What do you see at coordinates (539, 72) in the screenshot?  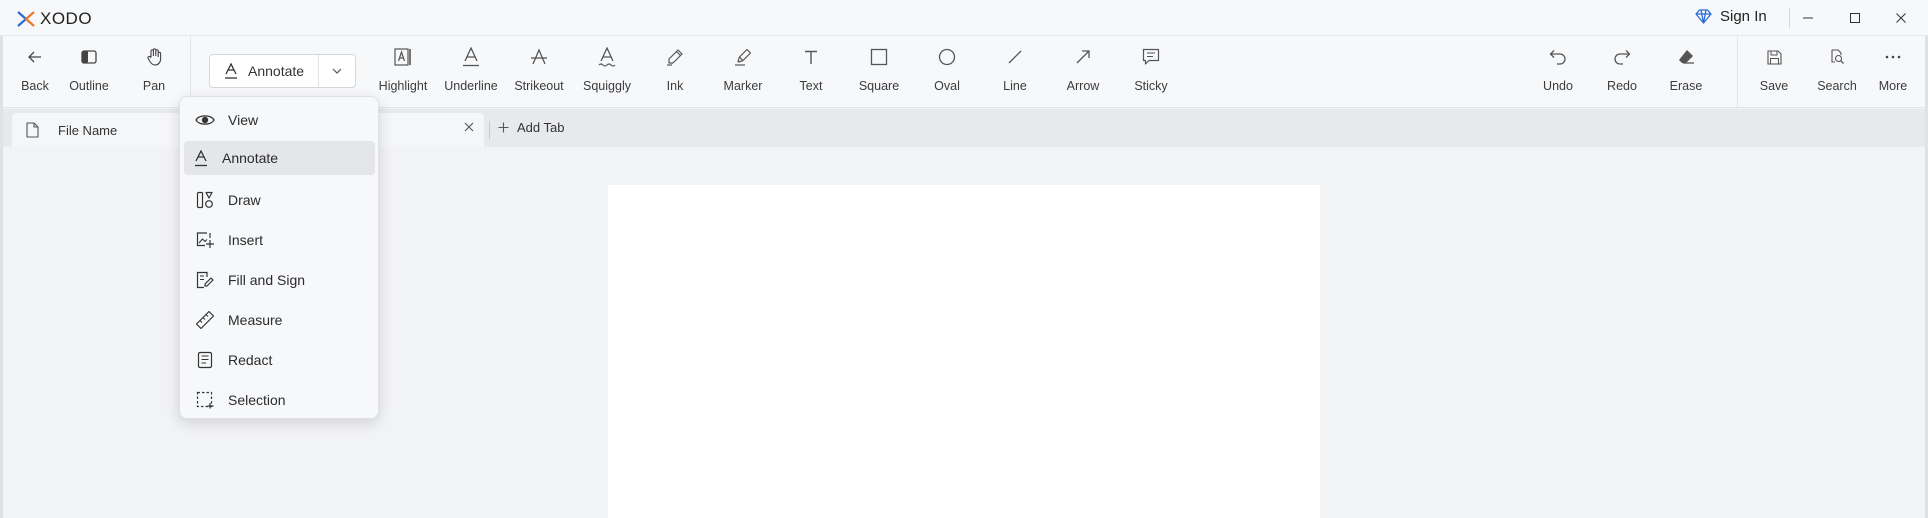 I see `strikeout-tool: Strikeout` at bounding box center [539, 72].